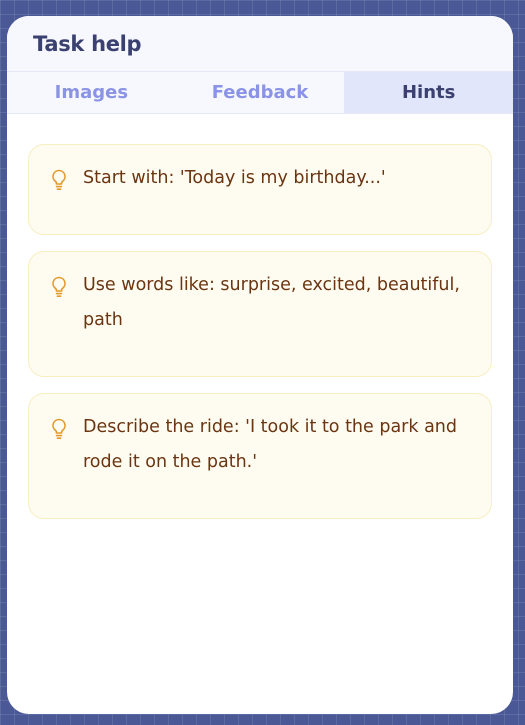 The image size is (525, 725). I want to click on tab-images: Images, so click(91, 92).